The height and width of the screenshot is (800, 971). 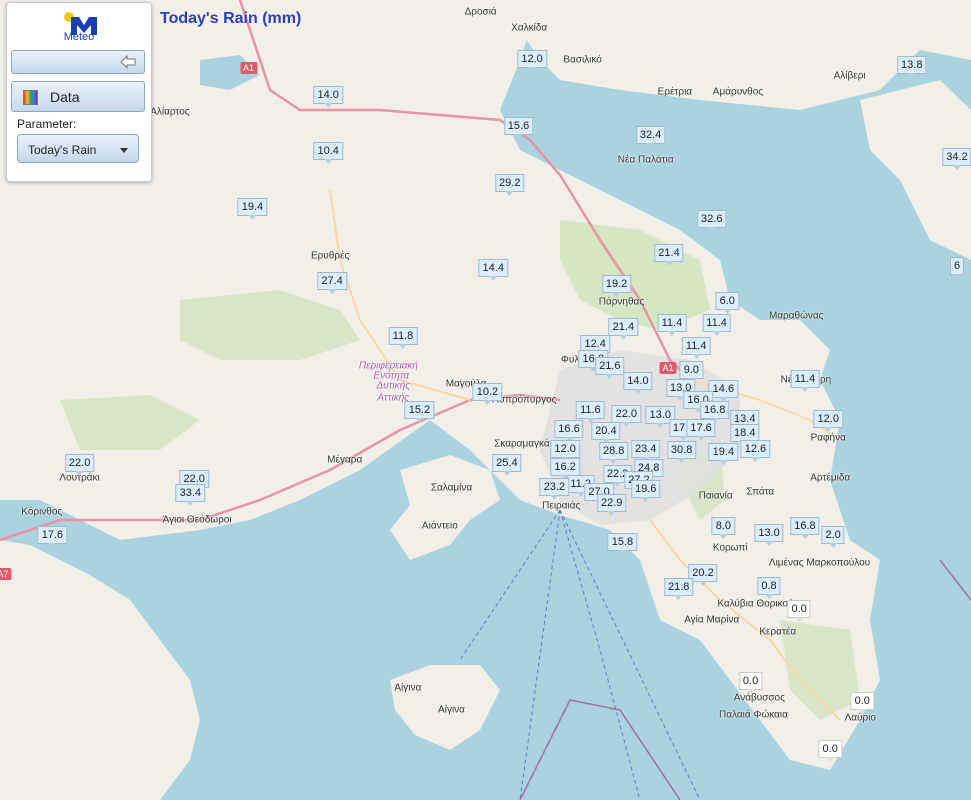 What do you see at coordinates (616, 285) in the screenshot?
I see `rain-station-marker: 19.2` at bounding box center [616, 285].